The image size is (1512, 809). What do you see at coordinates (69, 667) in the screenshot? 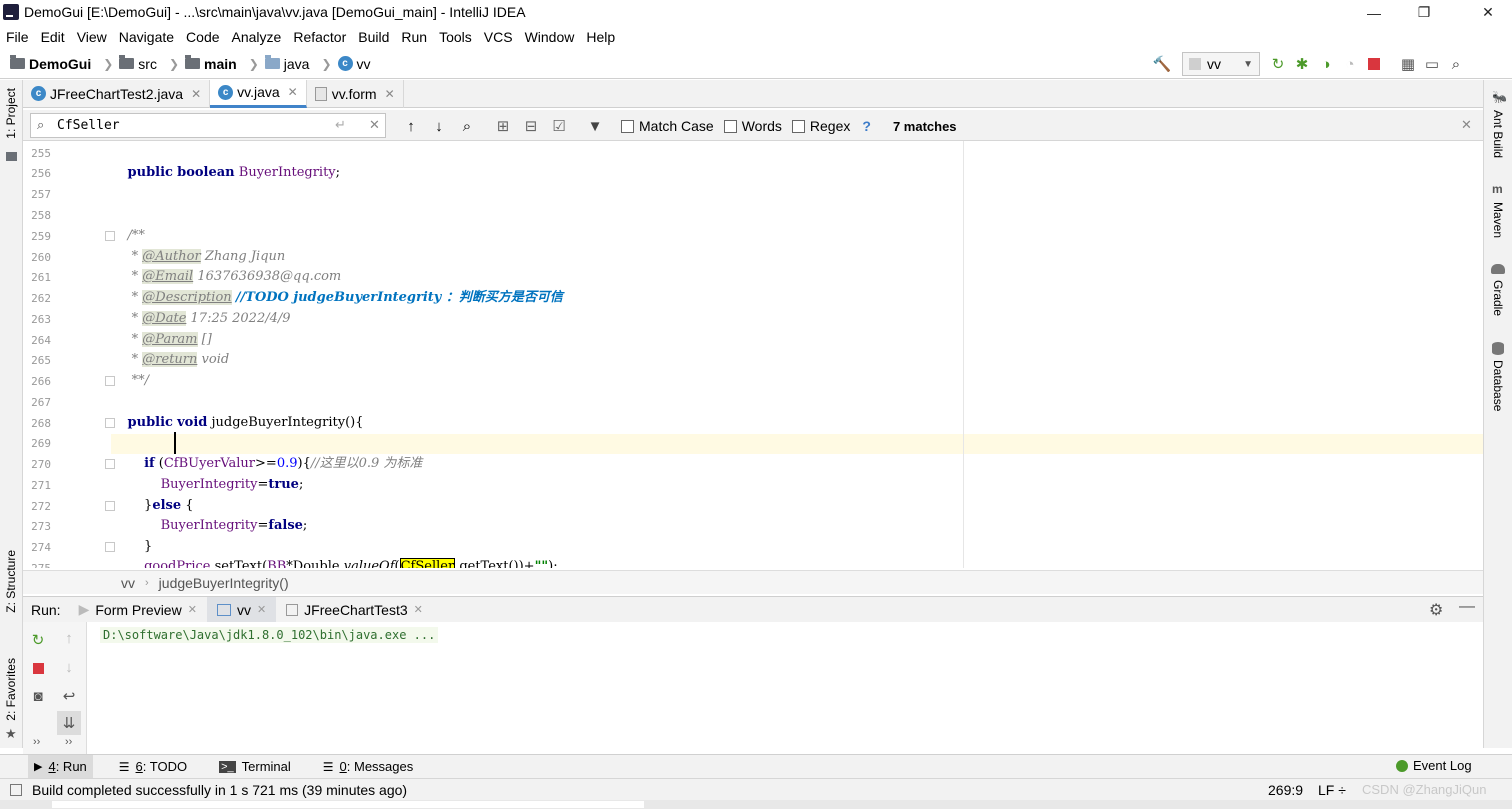
I see `scroll-down-icon: ↓` at bounding box center [69, 667].